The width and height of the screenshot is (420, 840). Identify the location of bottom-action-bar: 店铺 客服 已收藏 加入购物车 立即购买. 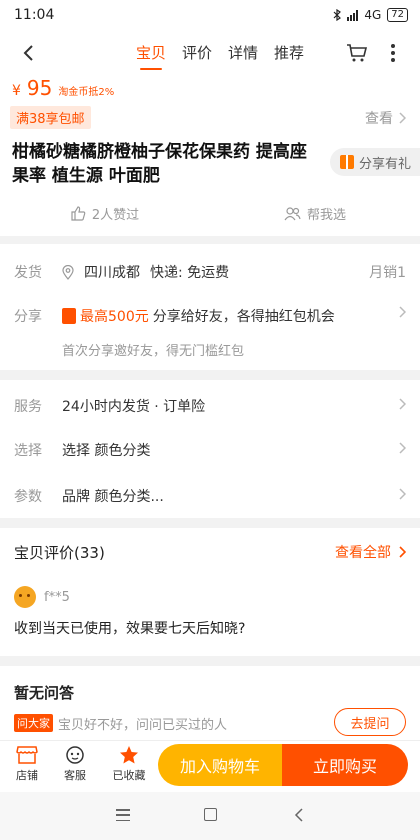
(210, 766).